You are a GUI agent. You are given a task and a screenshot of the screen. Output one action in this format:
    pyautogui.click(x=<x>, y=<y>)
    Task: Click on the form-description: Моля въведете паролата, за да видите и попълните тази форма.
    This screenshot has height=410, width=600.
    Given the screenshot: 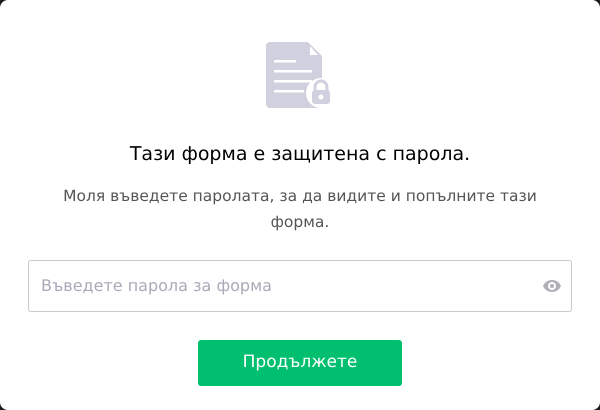 What is the action you would take?
    pyautogui.click(x=300, y=209)
    